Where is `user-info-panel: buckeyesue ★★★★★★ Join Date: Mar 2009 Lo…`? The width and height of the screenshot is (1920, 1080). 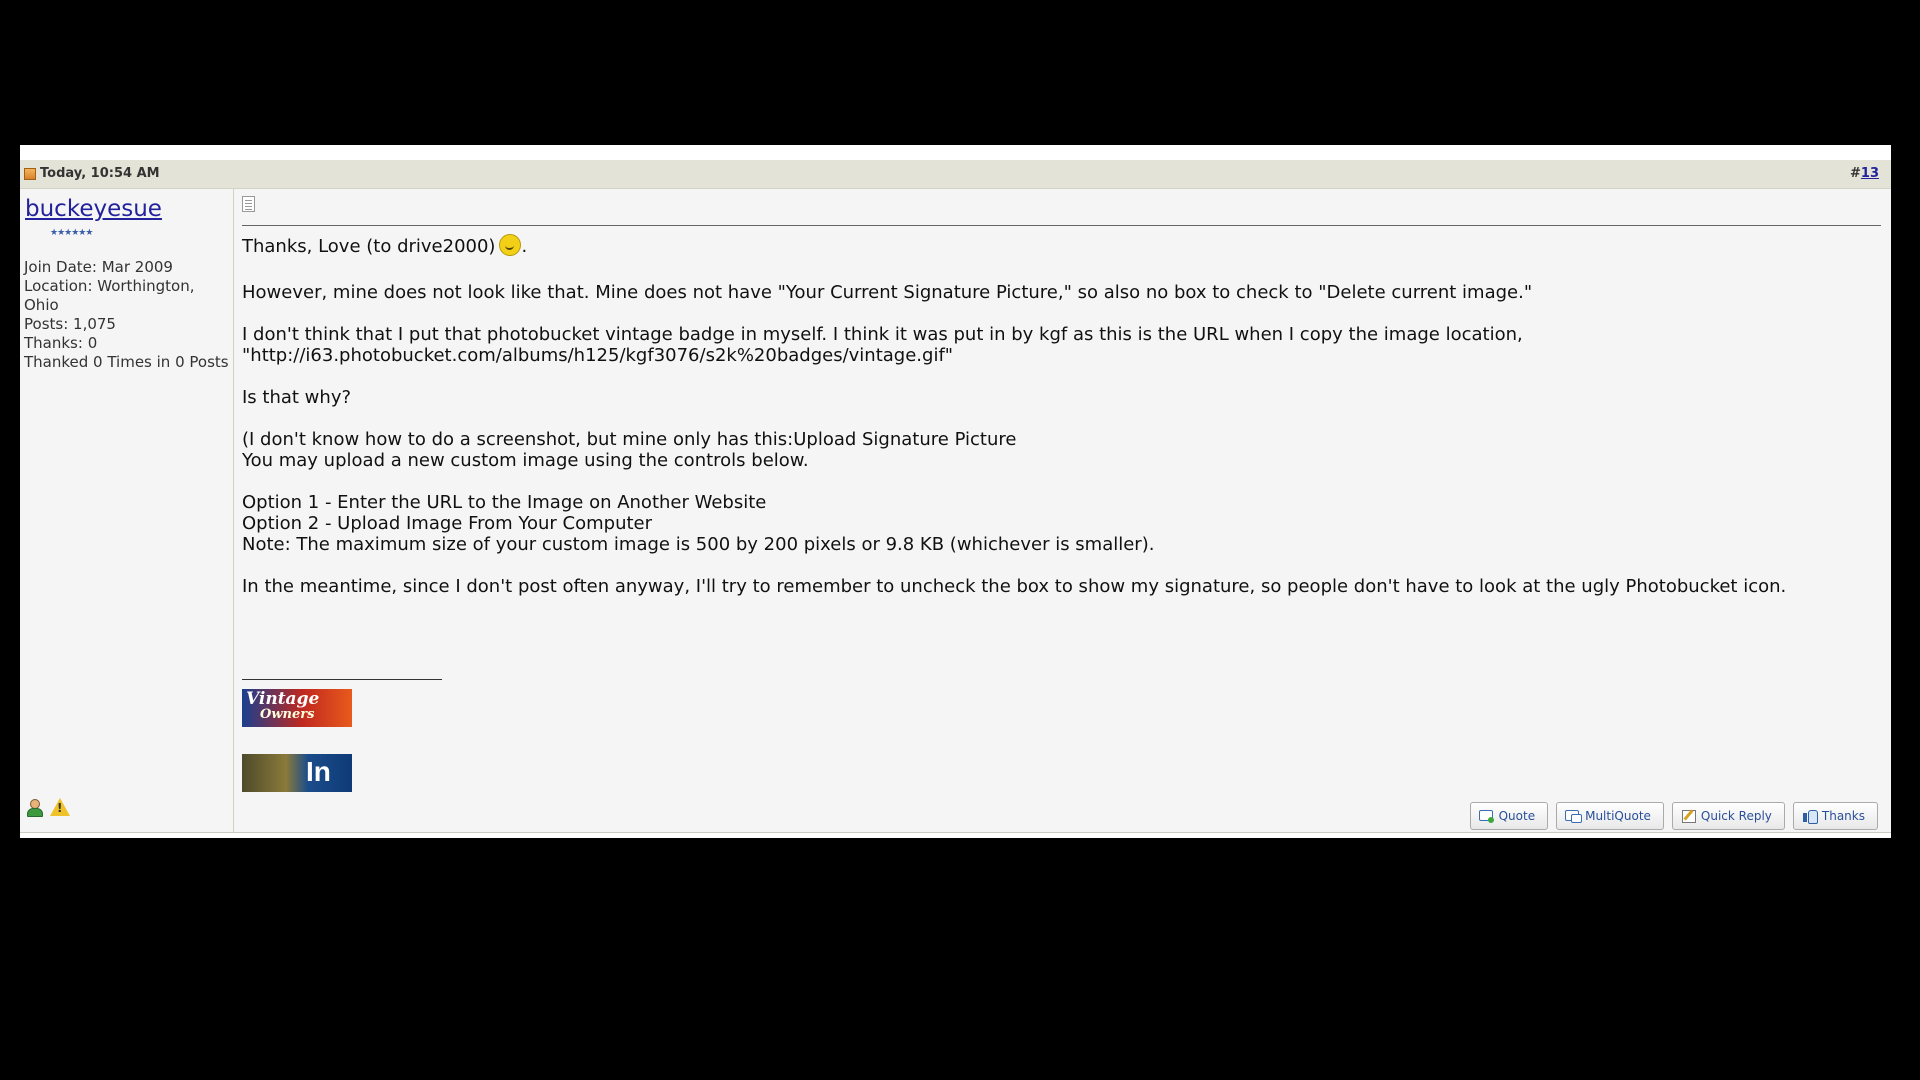
user-info-panel: buckeyesue ★★★★★★ Join Date: Mar 2009 Lo… is located at coordinates (127, 510).